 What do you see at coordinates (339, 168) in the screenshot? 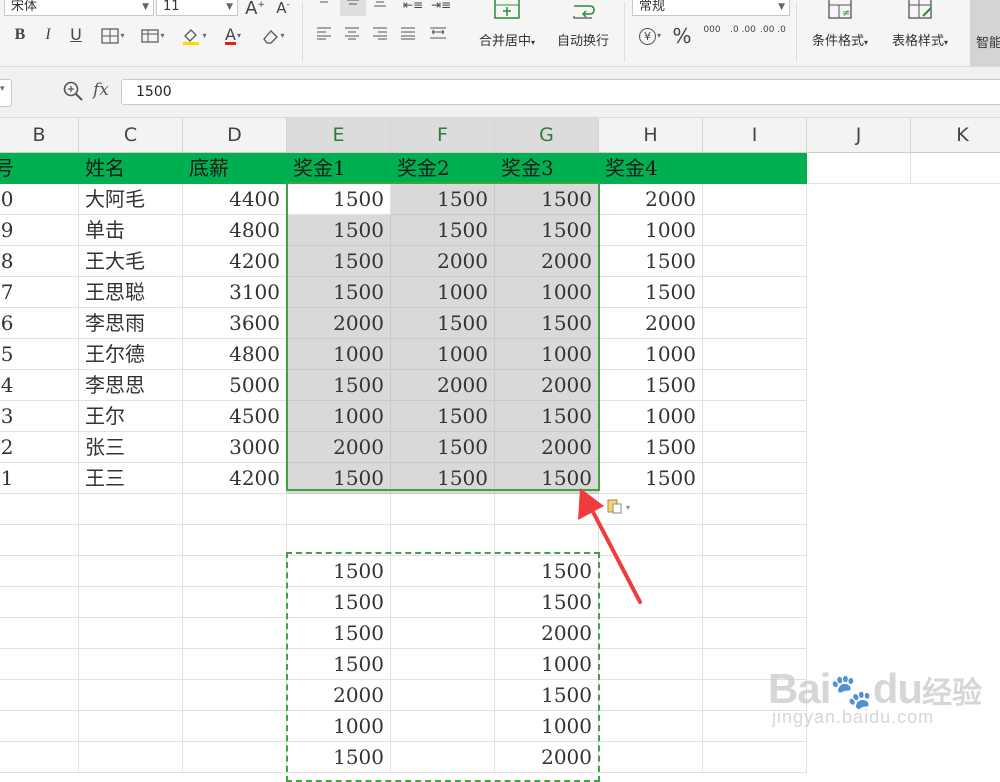
I see `header-cell-bonus1: 奖金1` at bounding box center [339, 168].